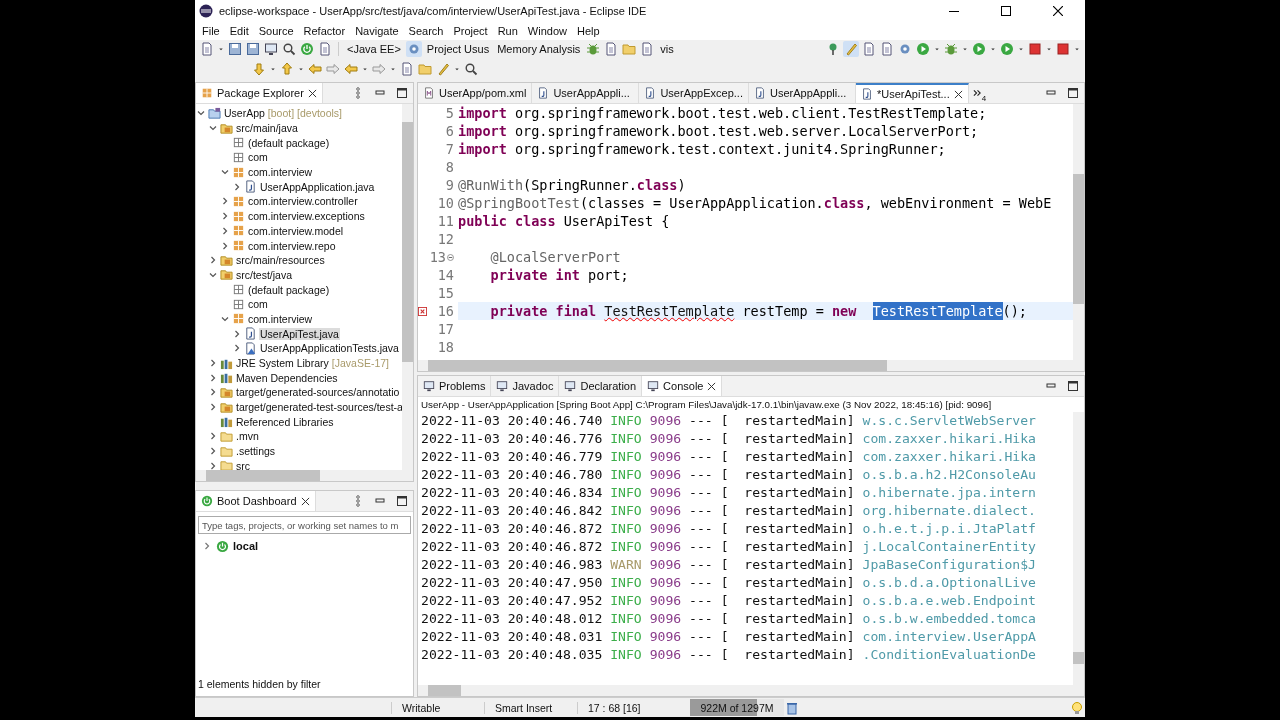  Describe the element at coordinates (475, 93) in the screenshot. I see `editor-tab: UserApp/pom.xml` at that location.